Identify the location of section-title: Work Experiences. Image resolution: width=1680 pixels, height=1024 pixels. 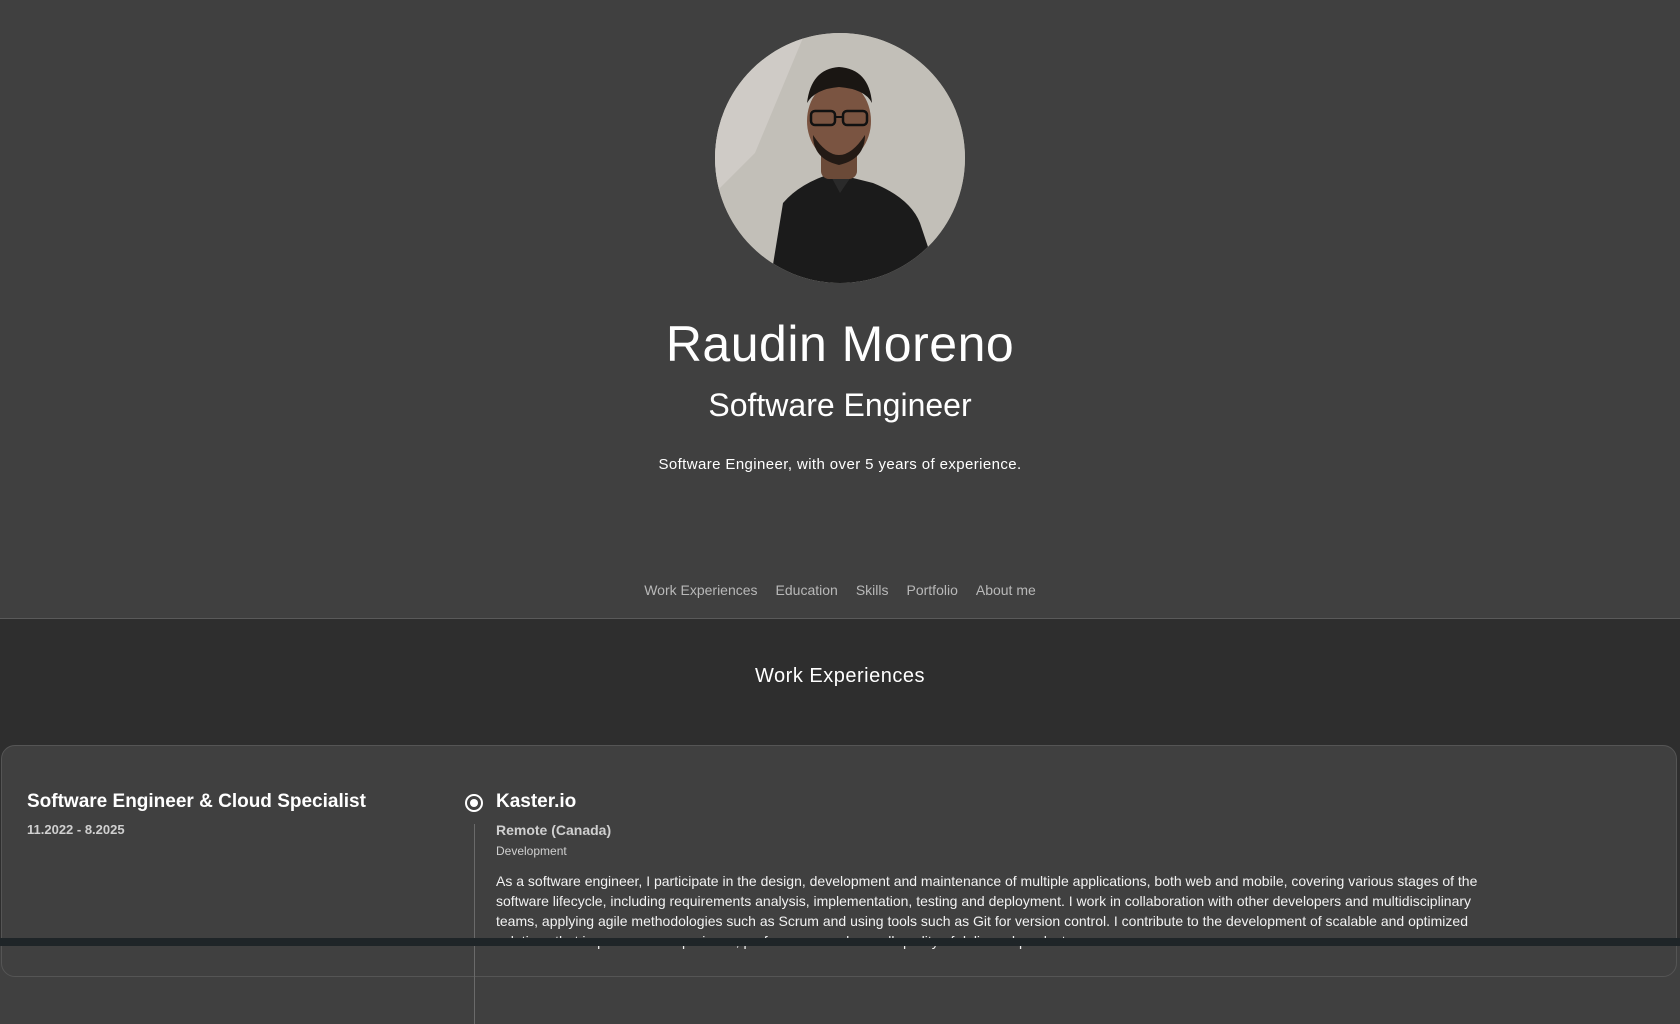
(840, 676).